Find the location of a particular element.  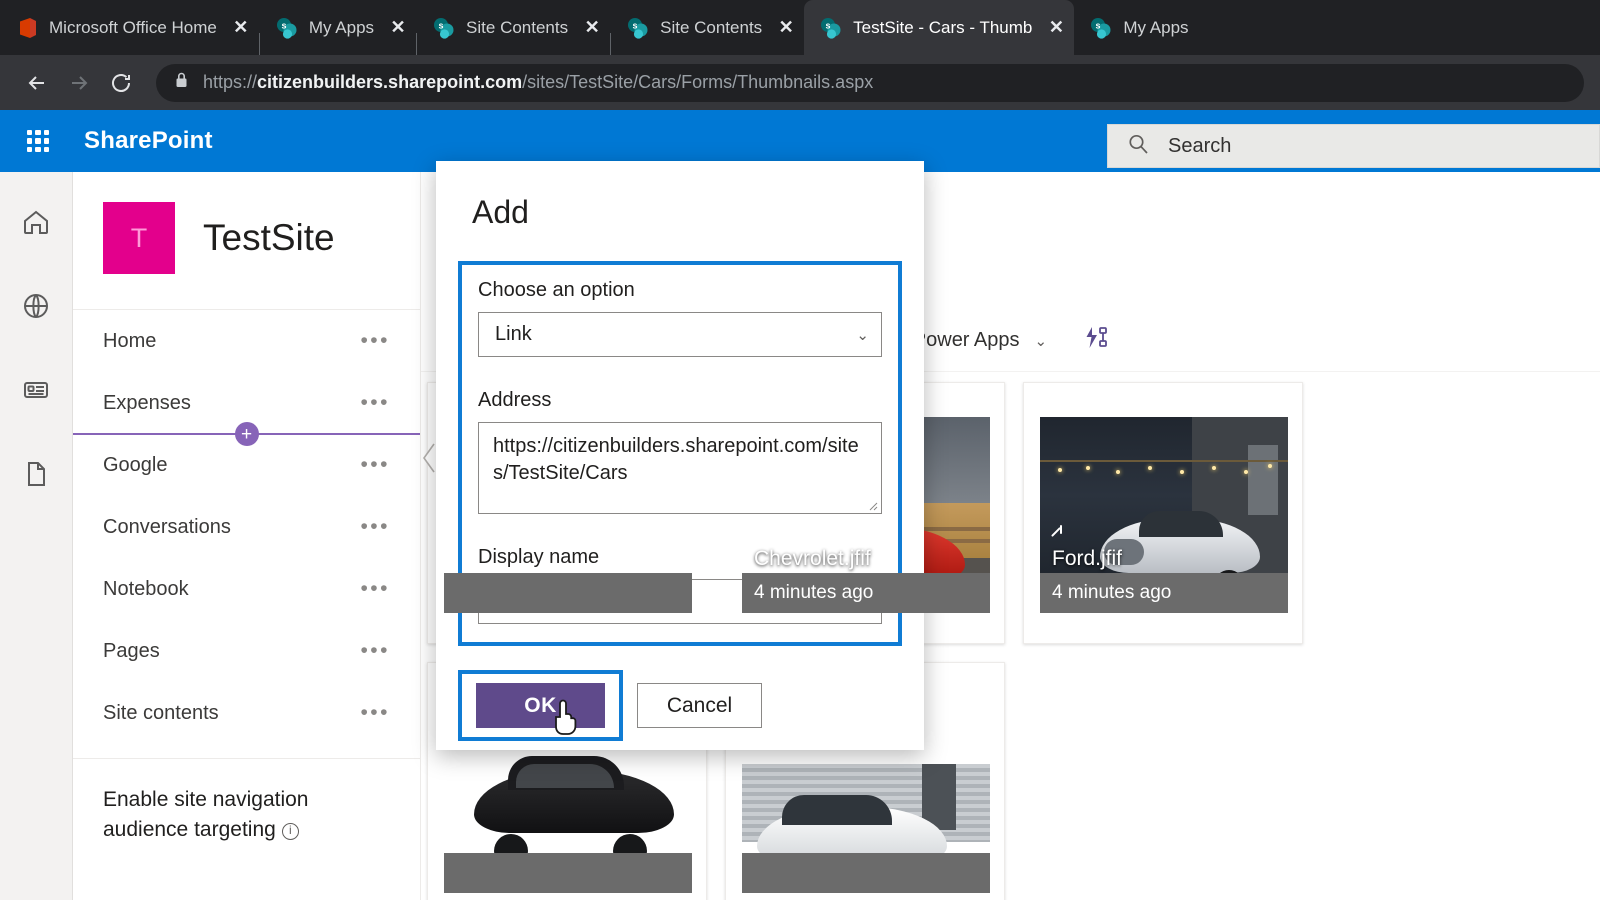

address-label: Address is located at coordinates (515, 400).